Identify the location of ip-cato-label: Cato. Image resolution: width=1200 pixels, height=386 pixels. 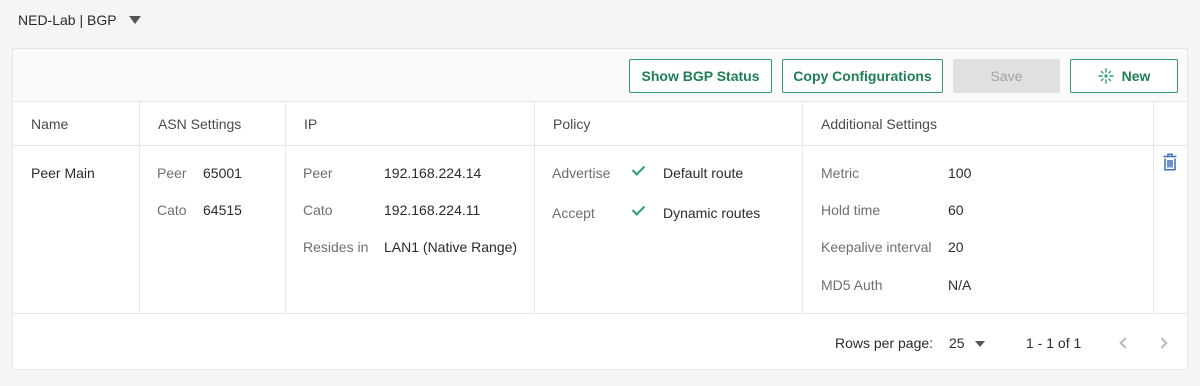
(318, 210).